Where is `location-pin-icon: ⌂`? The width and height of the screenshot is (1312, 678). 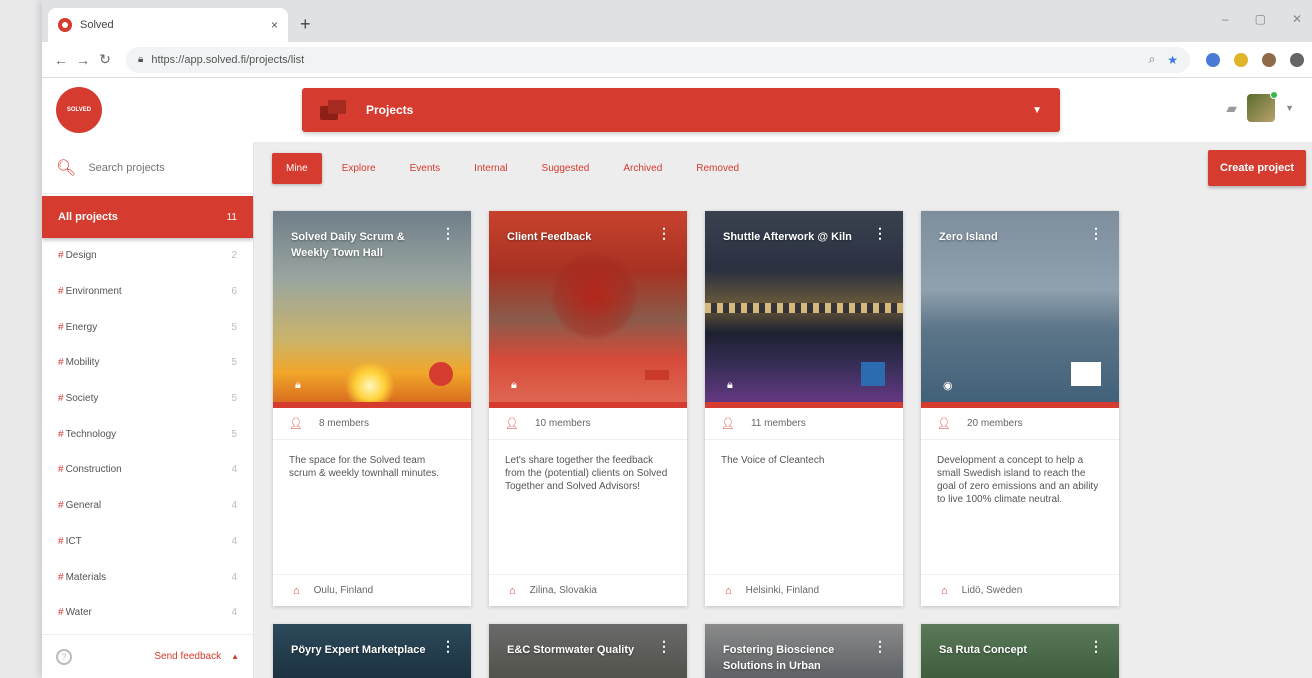 location-pin-icon: ⌂ is located at coordinates (728, 590).